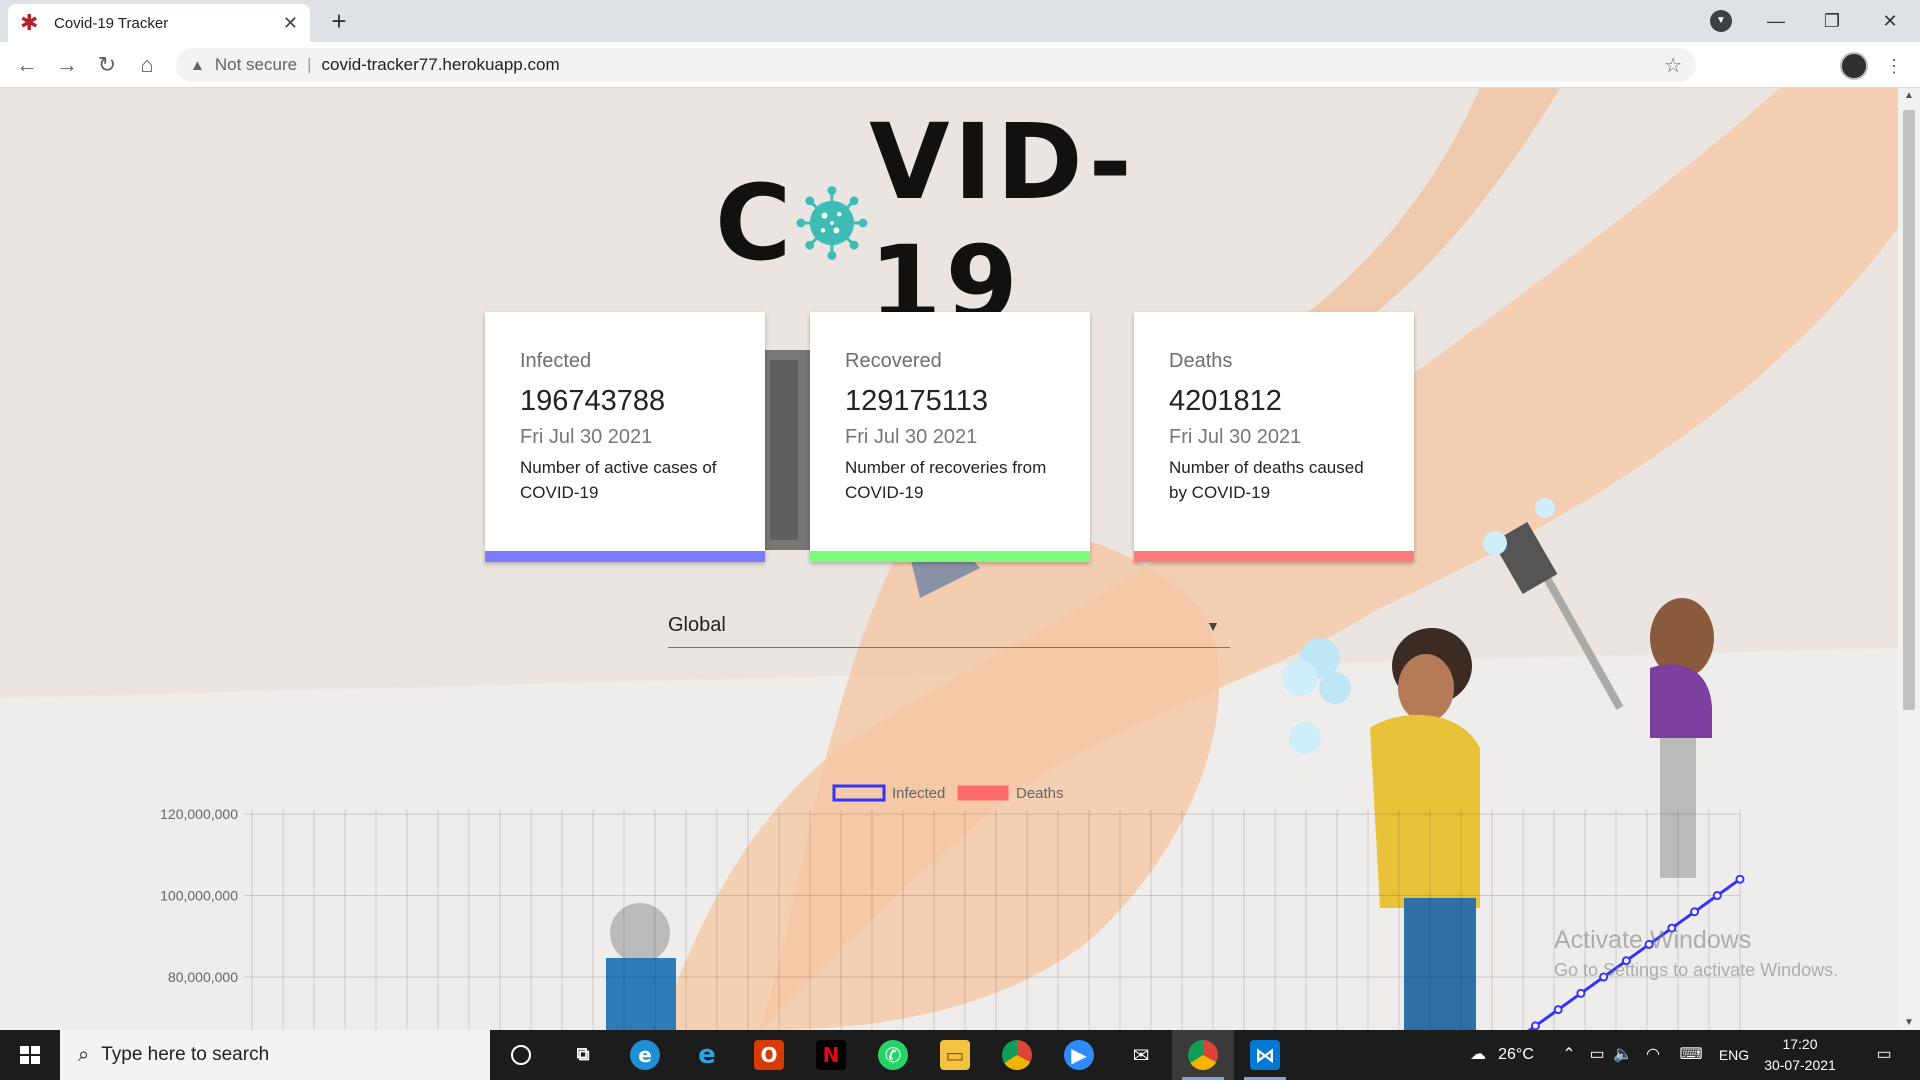 This screenshot has width=1920, height=1080. What do you see at coordinates (197, 65) in the screenshot?
I see `warning-icon: ▲` at bounding box center [197, 65].